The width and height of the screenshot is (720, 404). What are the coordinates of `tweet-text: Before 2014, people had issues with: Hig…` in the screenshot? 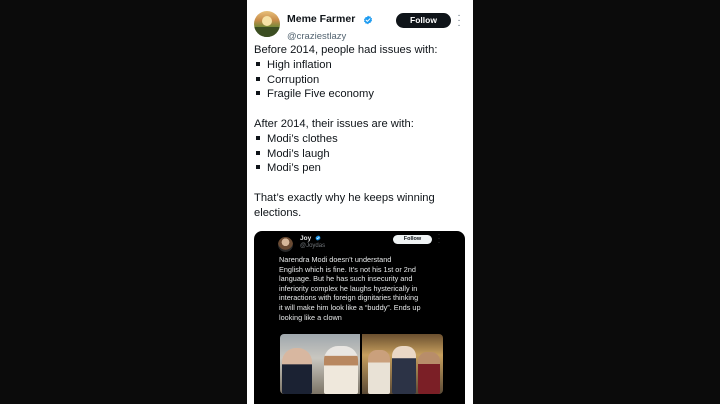 It's located at (361, 132).